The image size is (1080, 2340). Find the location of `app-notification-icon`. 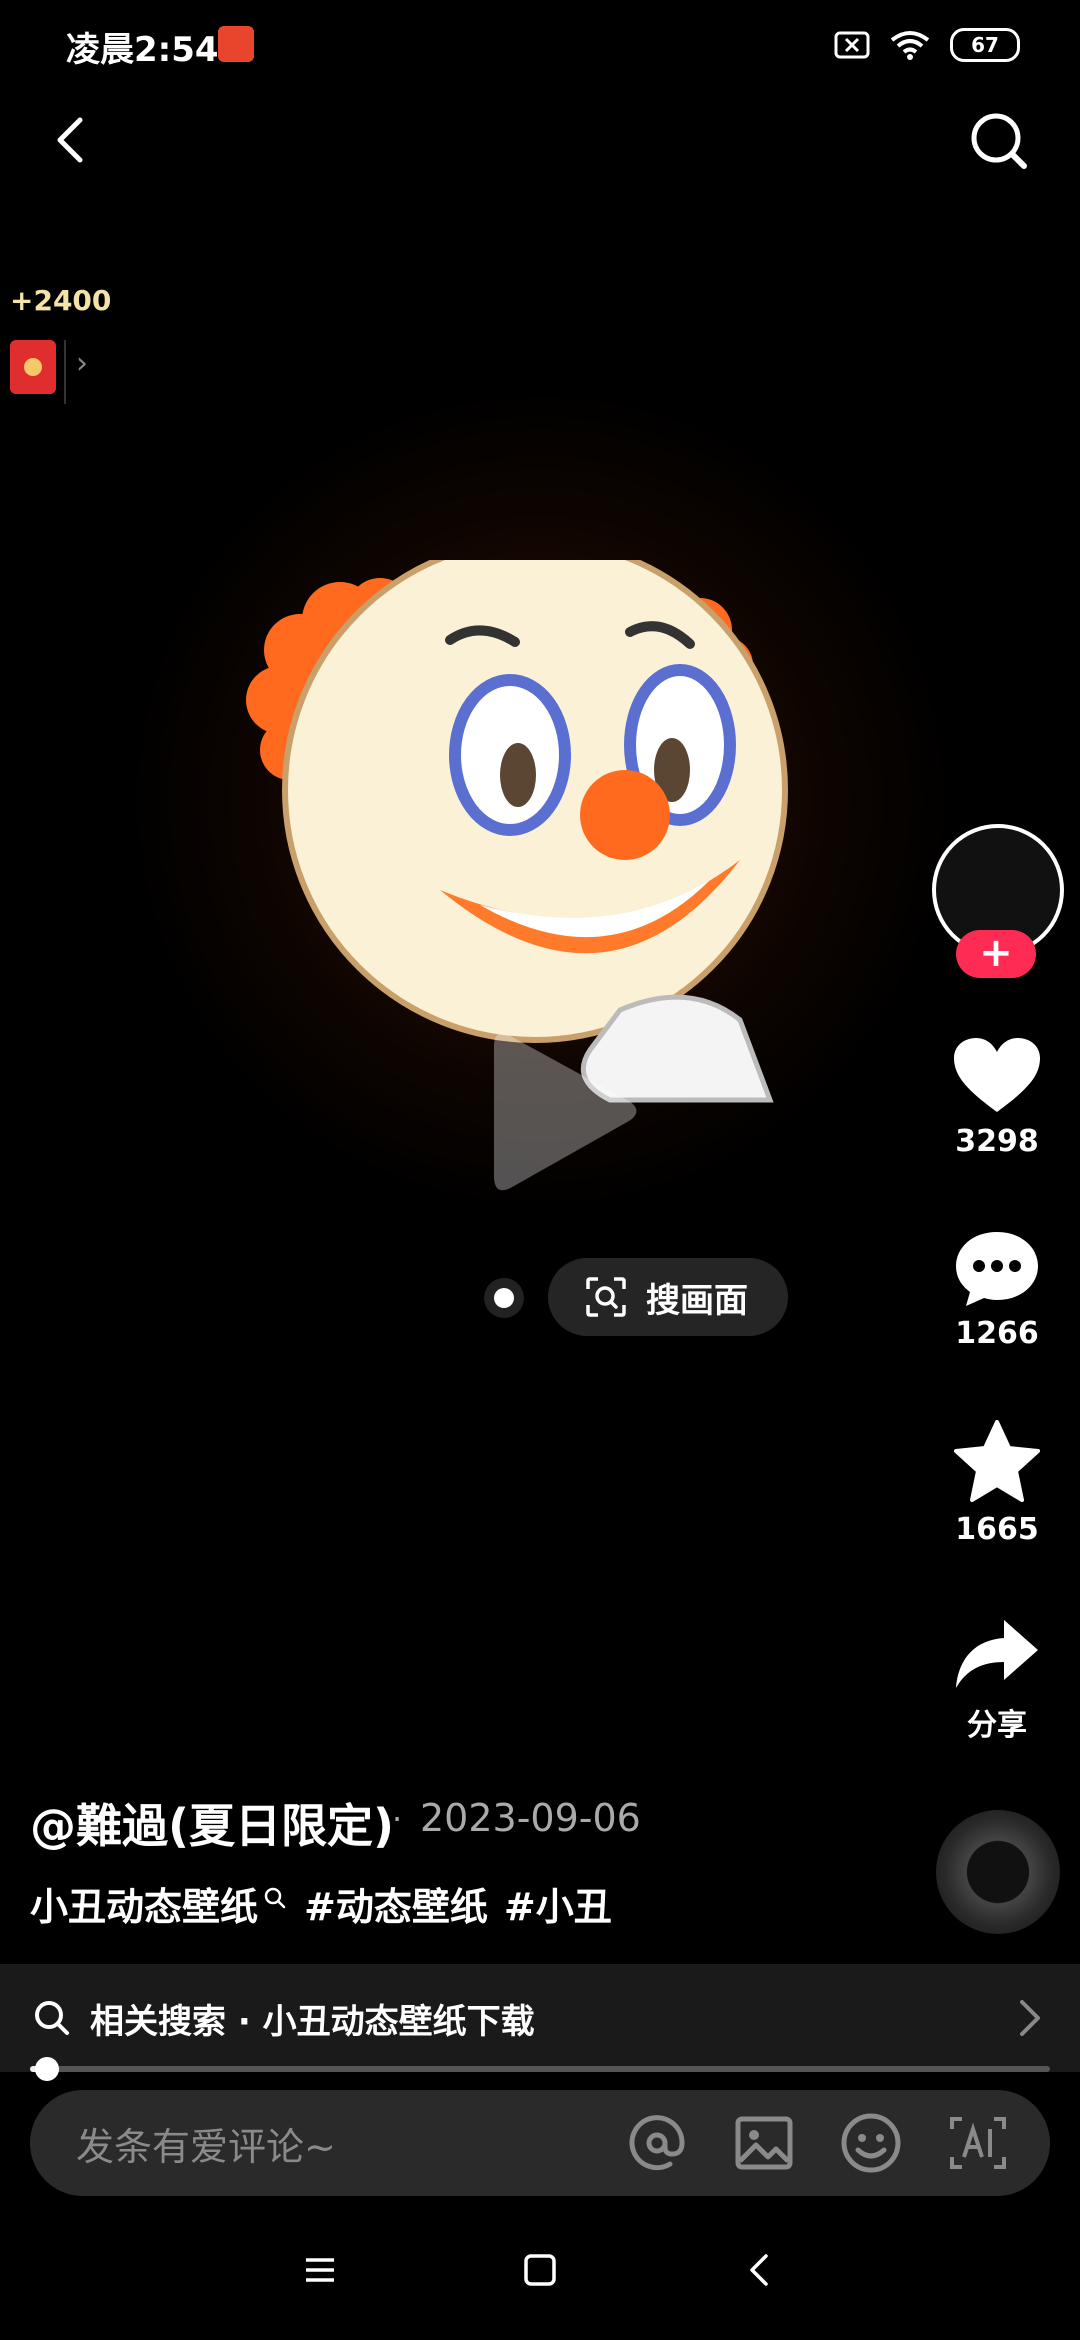

app-notification-icon is located at coordinates (236, 44).